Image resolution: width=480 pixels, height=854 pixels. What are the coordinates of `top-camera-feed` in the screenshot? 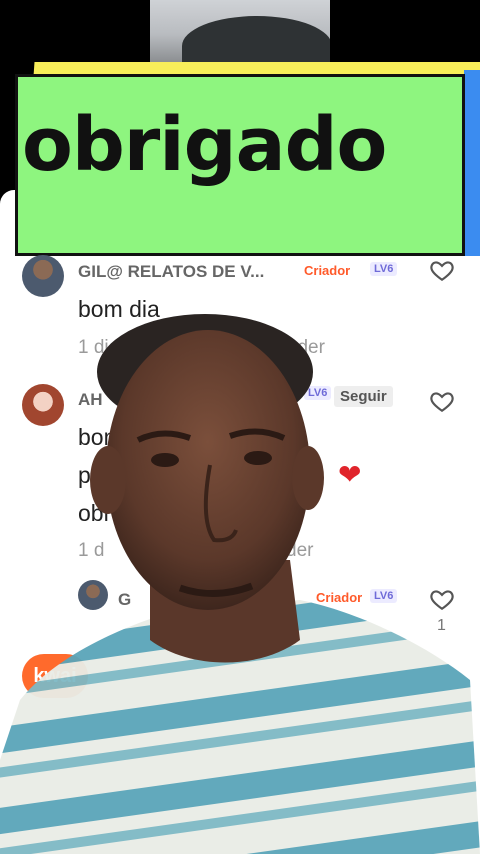 It's located at (240, 31).